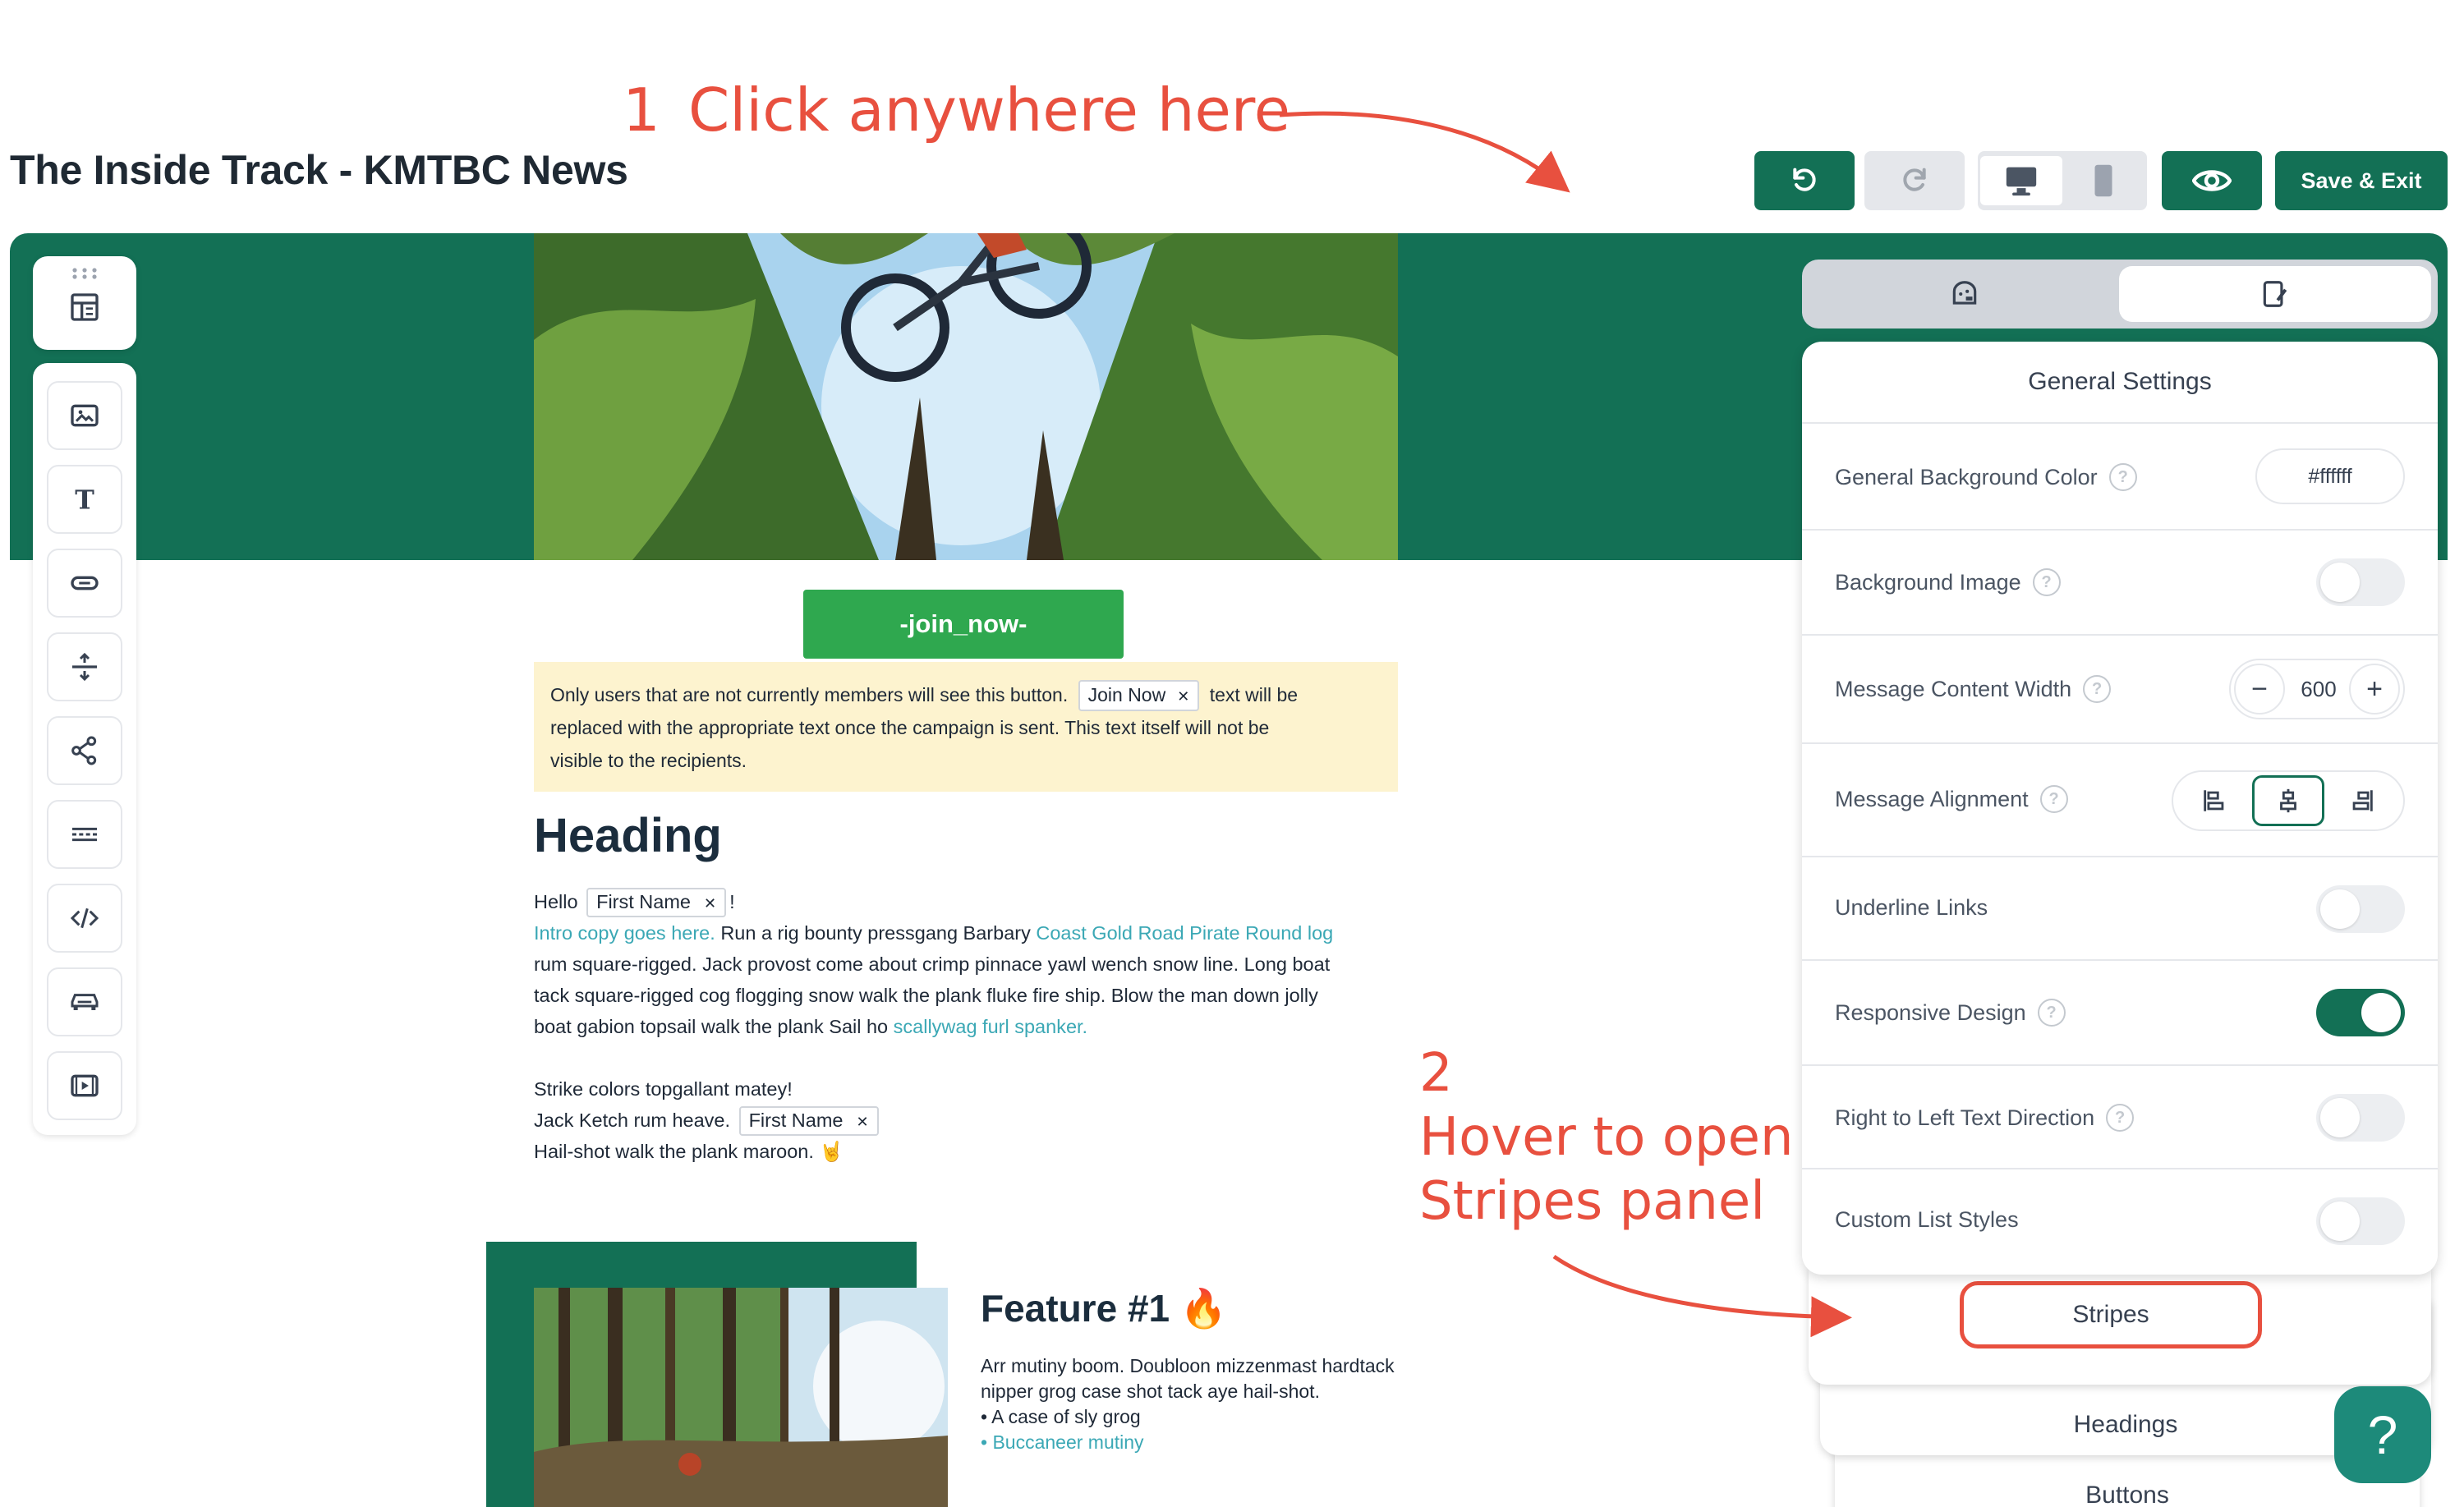 Image resolution: width=2464 pixels, height=1507 pixels. I want to click on width-stepper: − 600 +, so click(2317, 689).